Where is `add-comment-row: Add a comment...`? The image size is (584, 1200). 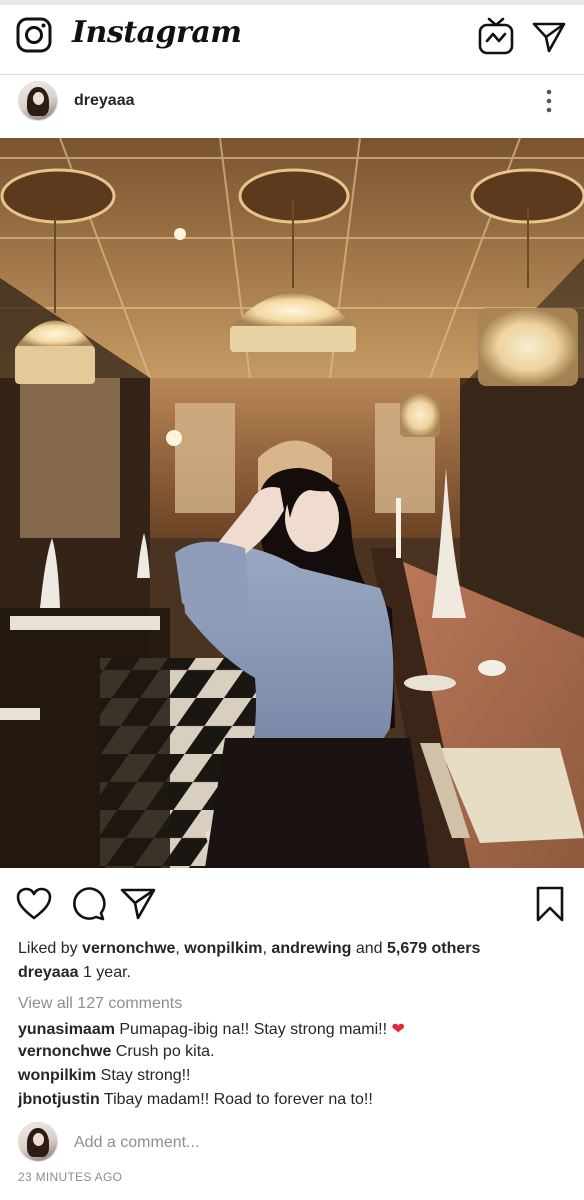
add-comment-row: Add a comment... is located at coordinates (292, 1143).